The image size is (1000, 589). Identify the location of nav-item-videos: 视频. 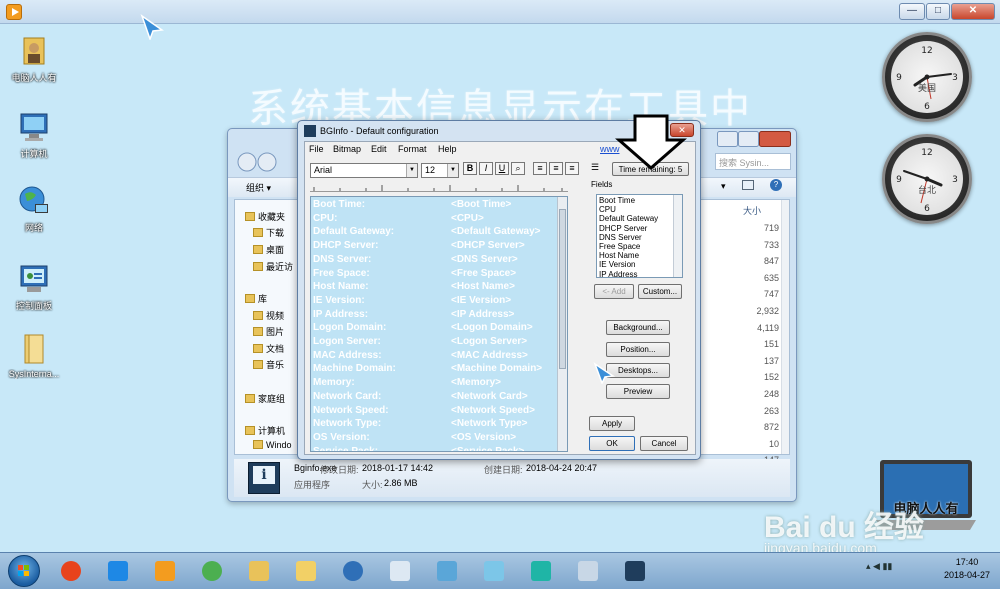
(268, 315).